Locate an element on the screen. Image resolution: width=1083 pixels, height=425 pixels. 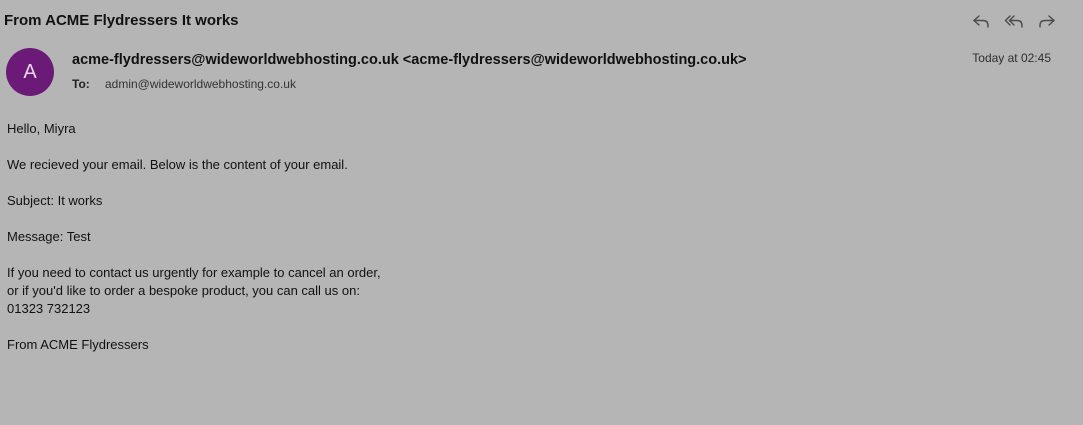
message-actions is located at coordinates (1013, 20).